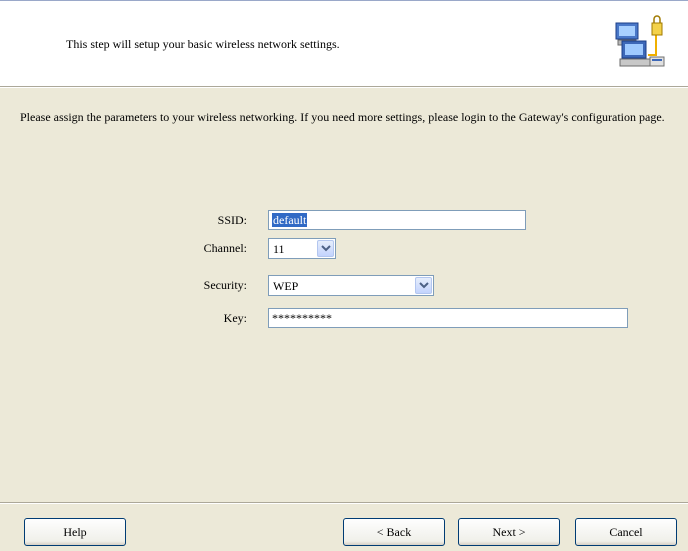 The image size is (688, 551). What do you see at coordinates (351, 285) in the screenshot?
I see `security-select: WEP` at bounding box center [351, 285].